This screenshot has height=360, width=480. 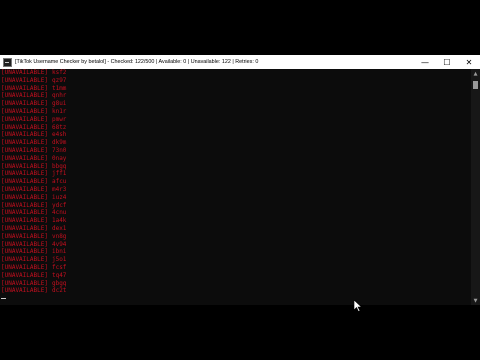 I want to click on close-button: ✕, so click(x=469, y=62).